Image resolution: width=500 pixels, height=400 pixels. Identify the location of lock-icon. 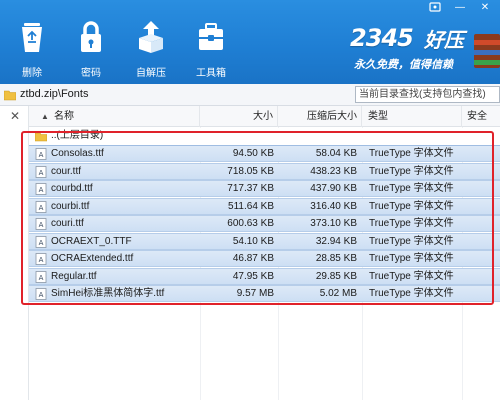
(91, 36).